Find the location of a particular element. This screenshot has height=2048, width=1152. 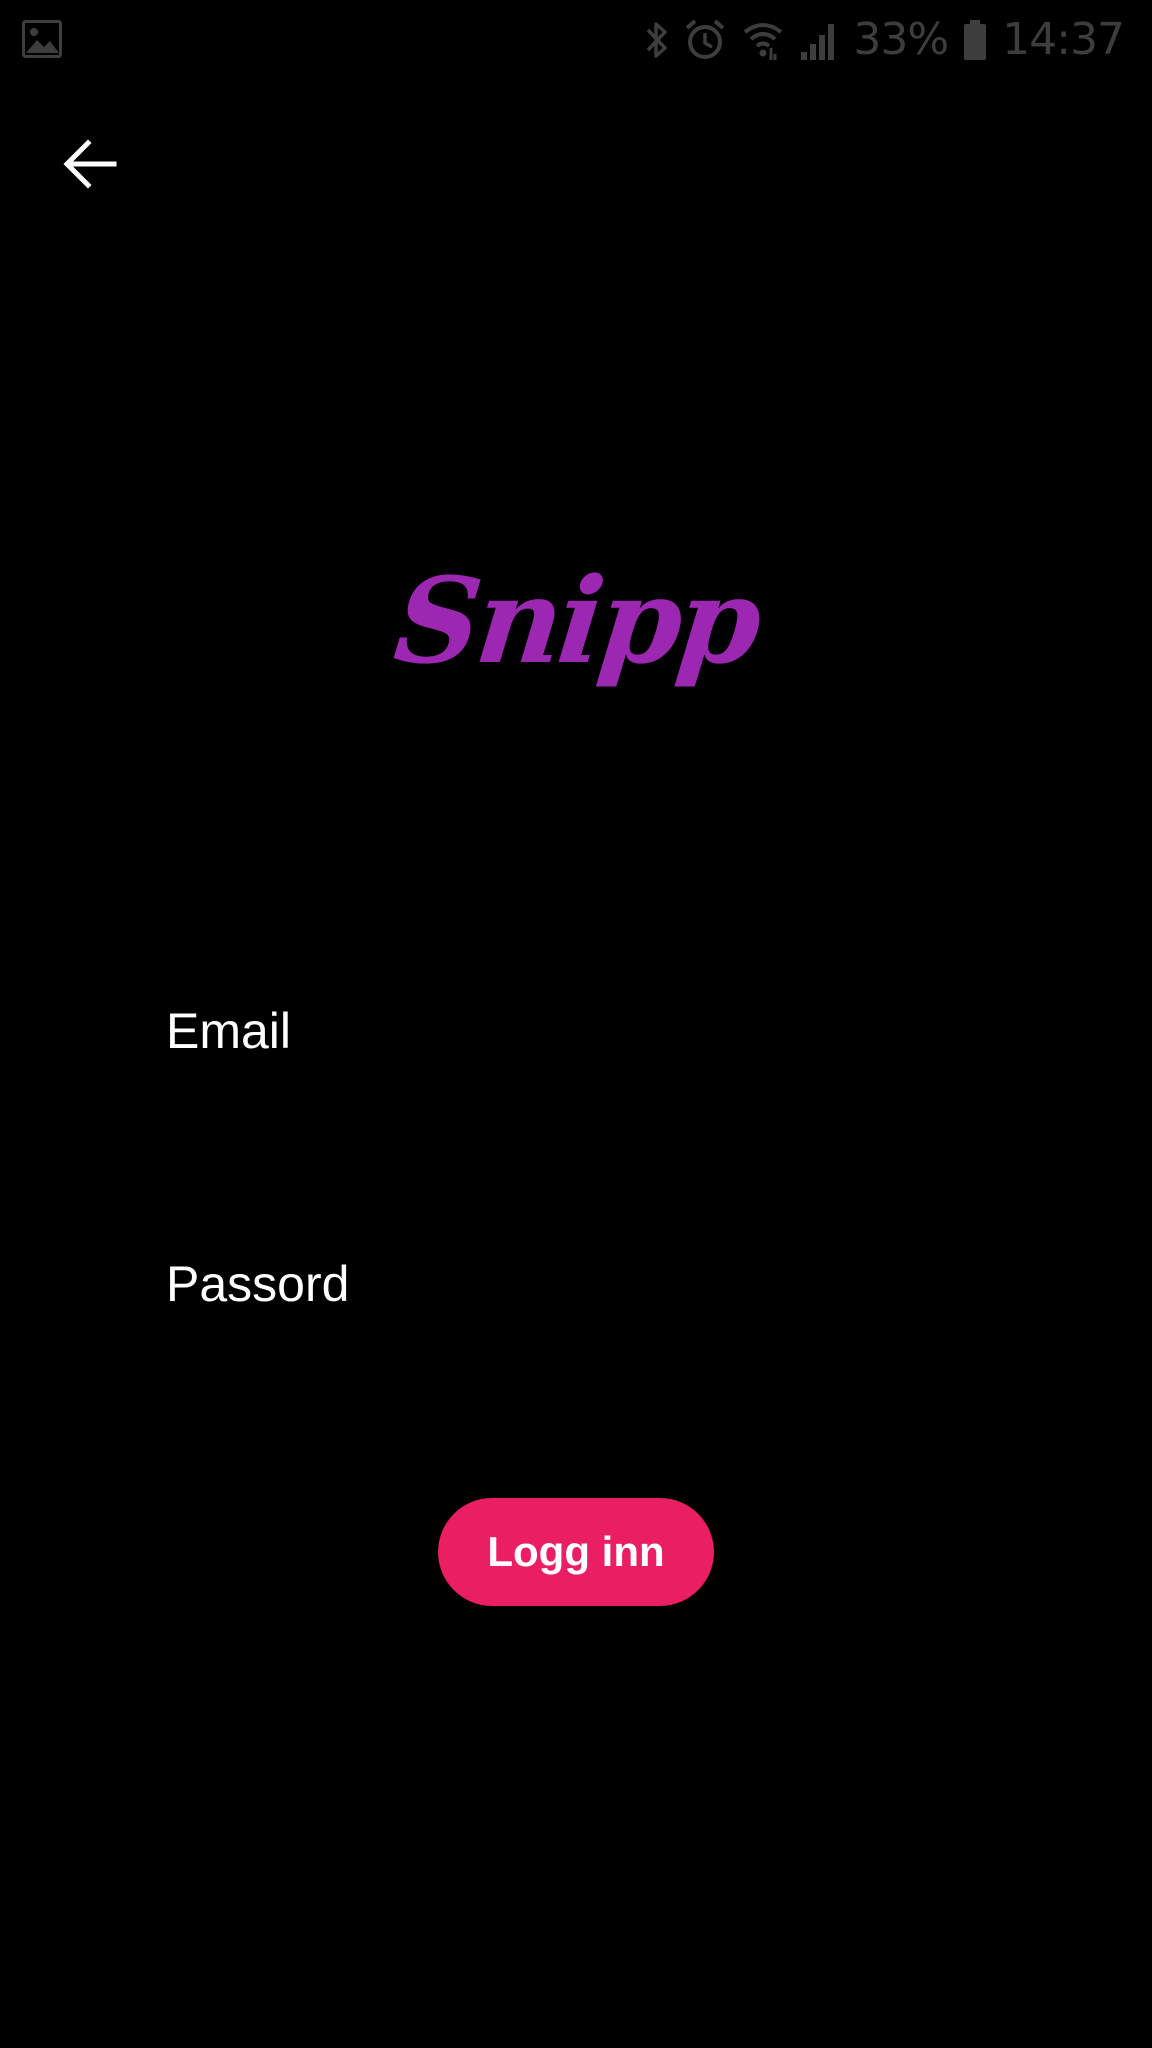

bluetooth-icon is located at coordinates (657, 40).